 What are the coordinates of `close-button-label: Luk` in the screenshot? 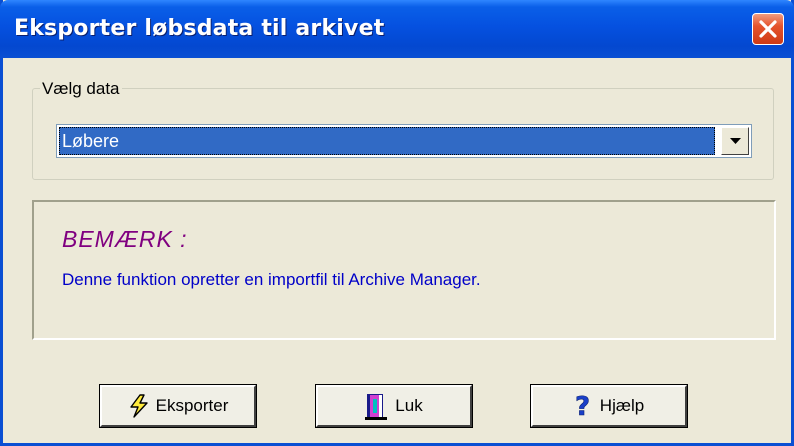 It's located at (409, 405).